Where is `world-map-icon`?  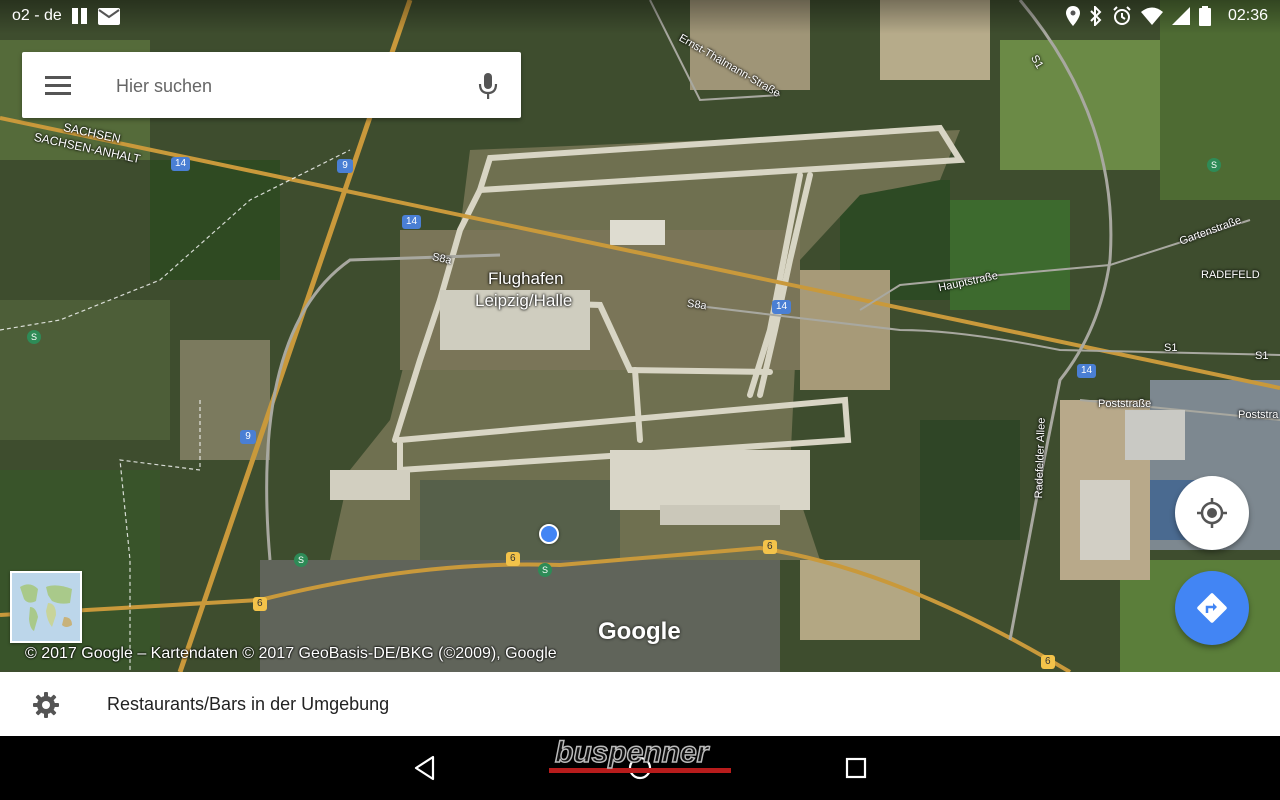 world-map-icon is located at coordinates (46, 607).